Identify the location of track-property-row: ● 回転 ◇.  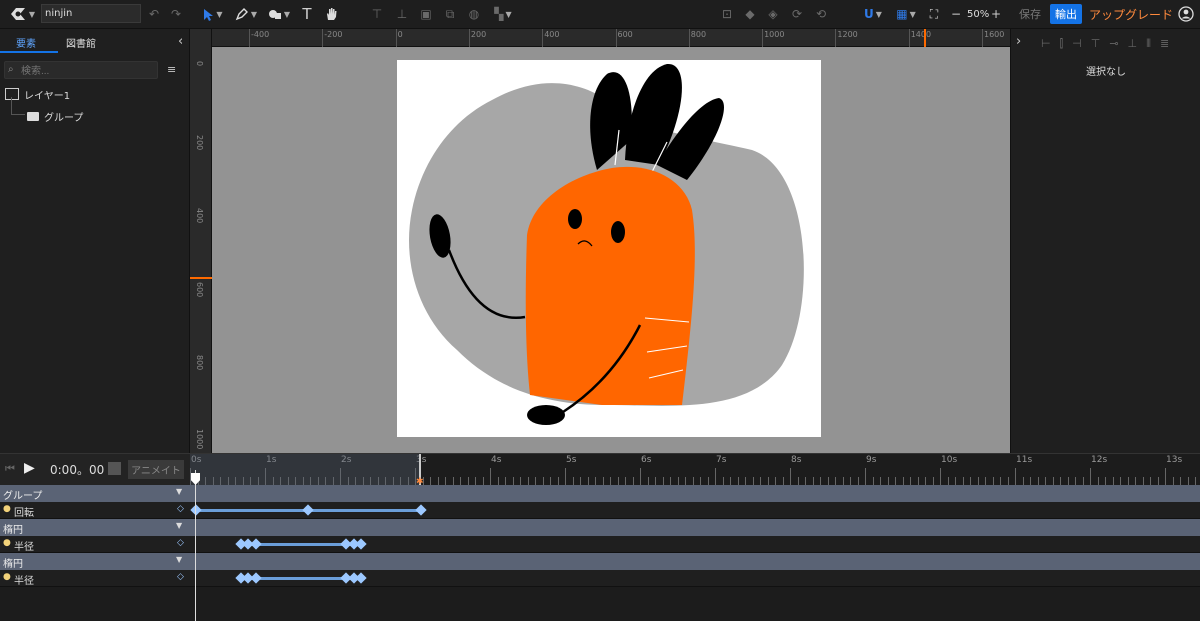
(600, 510).